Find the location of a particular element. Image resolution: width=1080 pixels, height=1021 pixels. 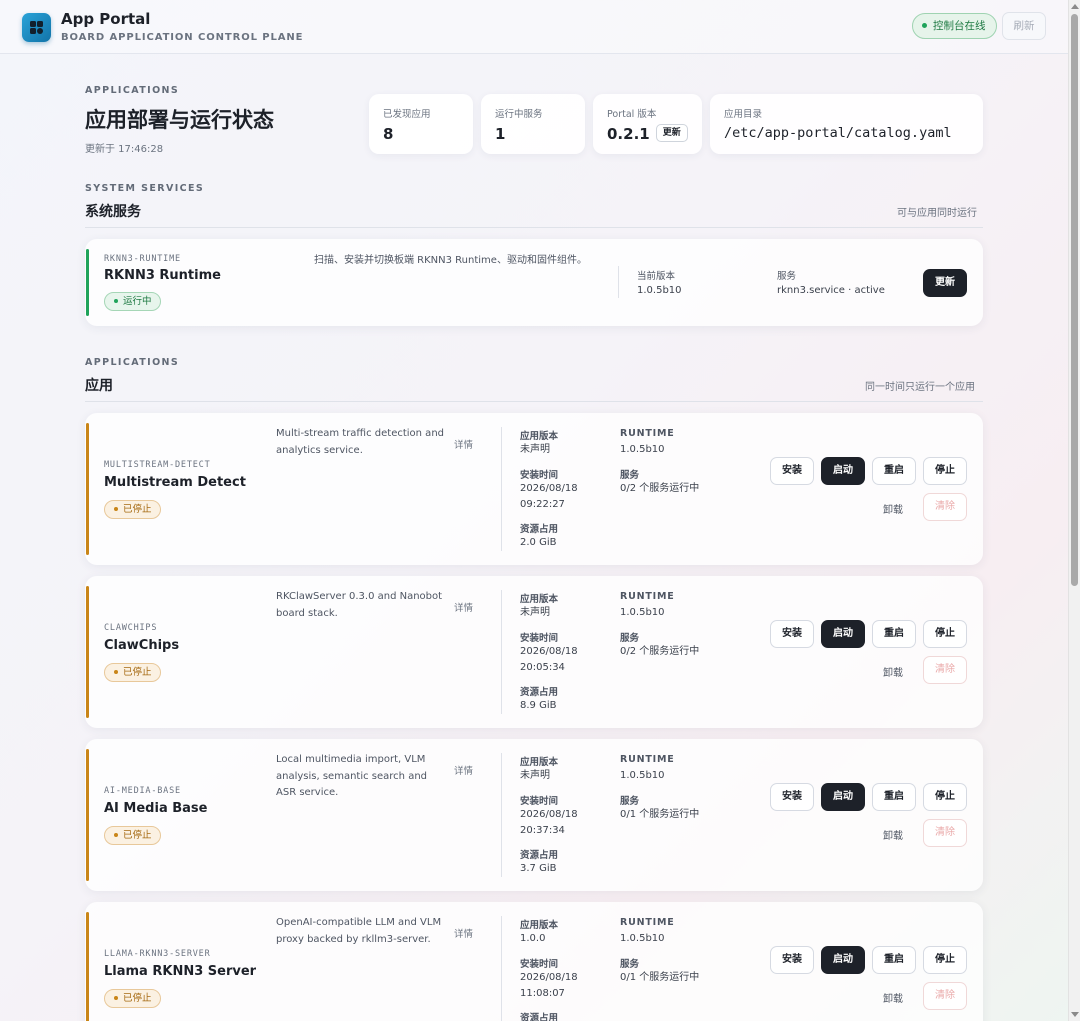

scrollbar-thumb is located at coordinates (1074, 300).